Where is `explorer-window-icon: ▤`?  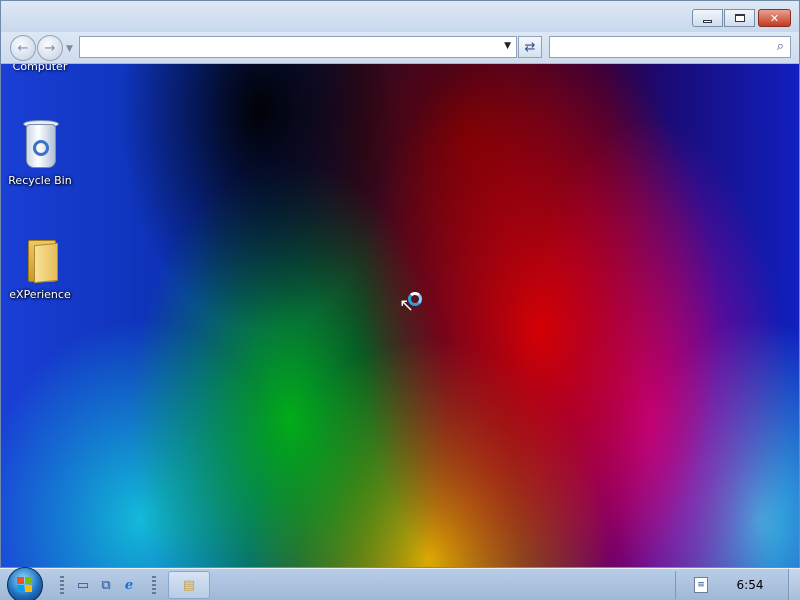 explorer-window-icon: ▤ is located at coordinates (189, 585).